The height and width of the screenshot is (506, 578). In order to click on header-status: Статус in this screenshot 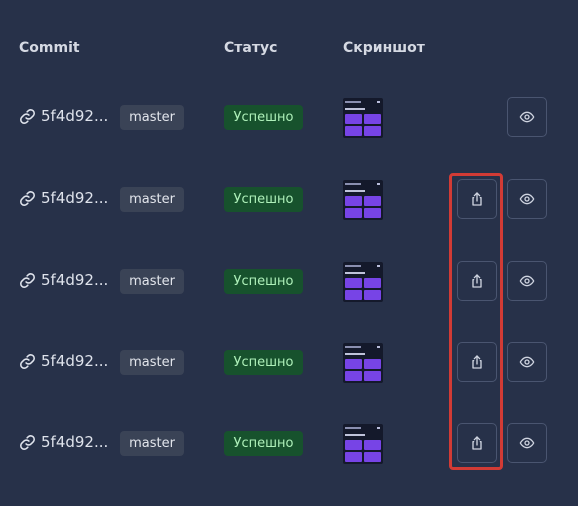, I will do `click(251, 48)`.